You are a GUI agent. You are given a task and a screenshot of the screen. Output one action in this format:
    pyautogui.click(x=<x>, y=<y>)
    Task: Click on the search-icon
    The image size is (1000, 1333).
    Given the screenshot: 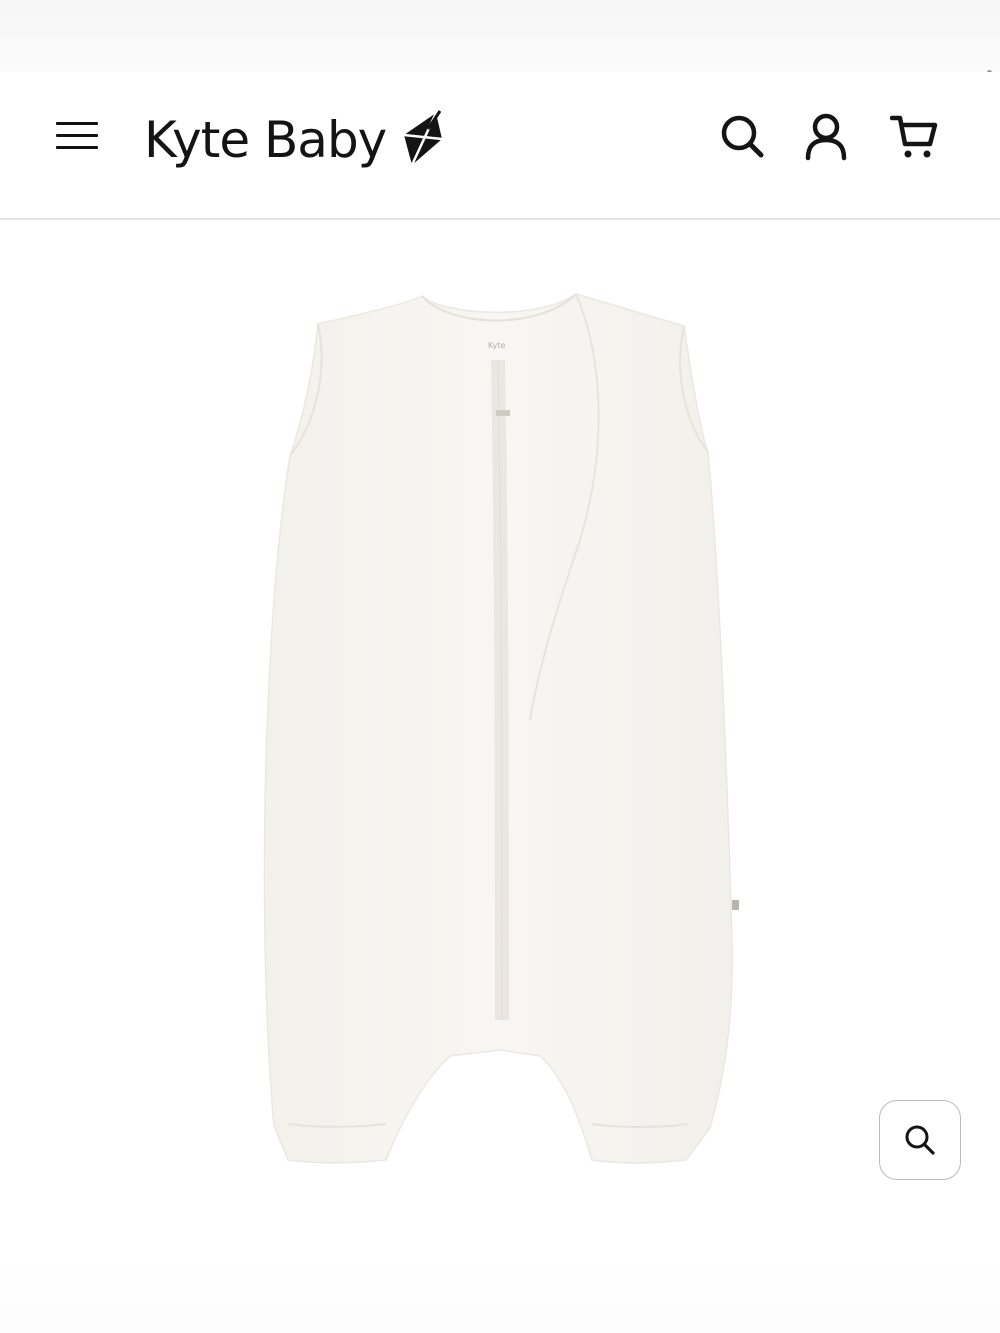 What is the action you would take?
    pyautogui.click(x=742, y=136)
    